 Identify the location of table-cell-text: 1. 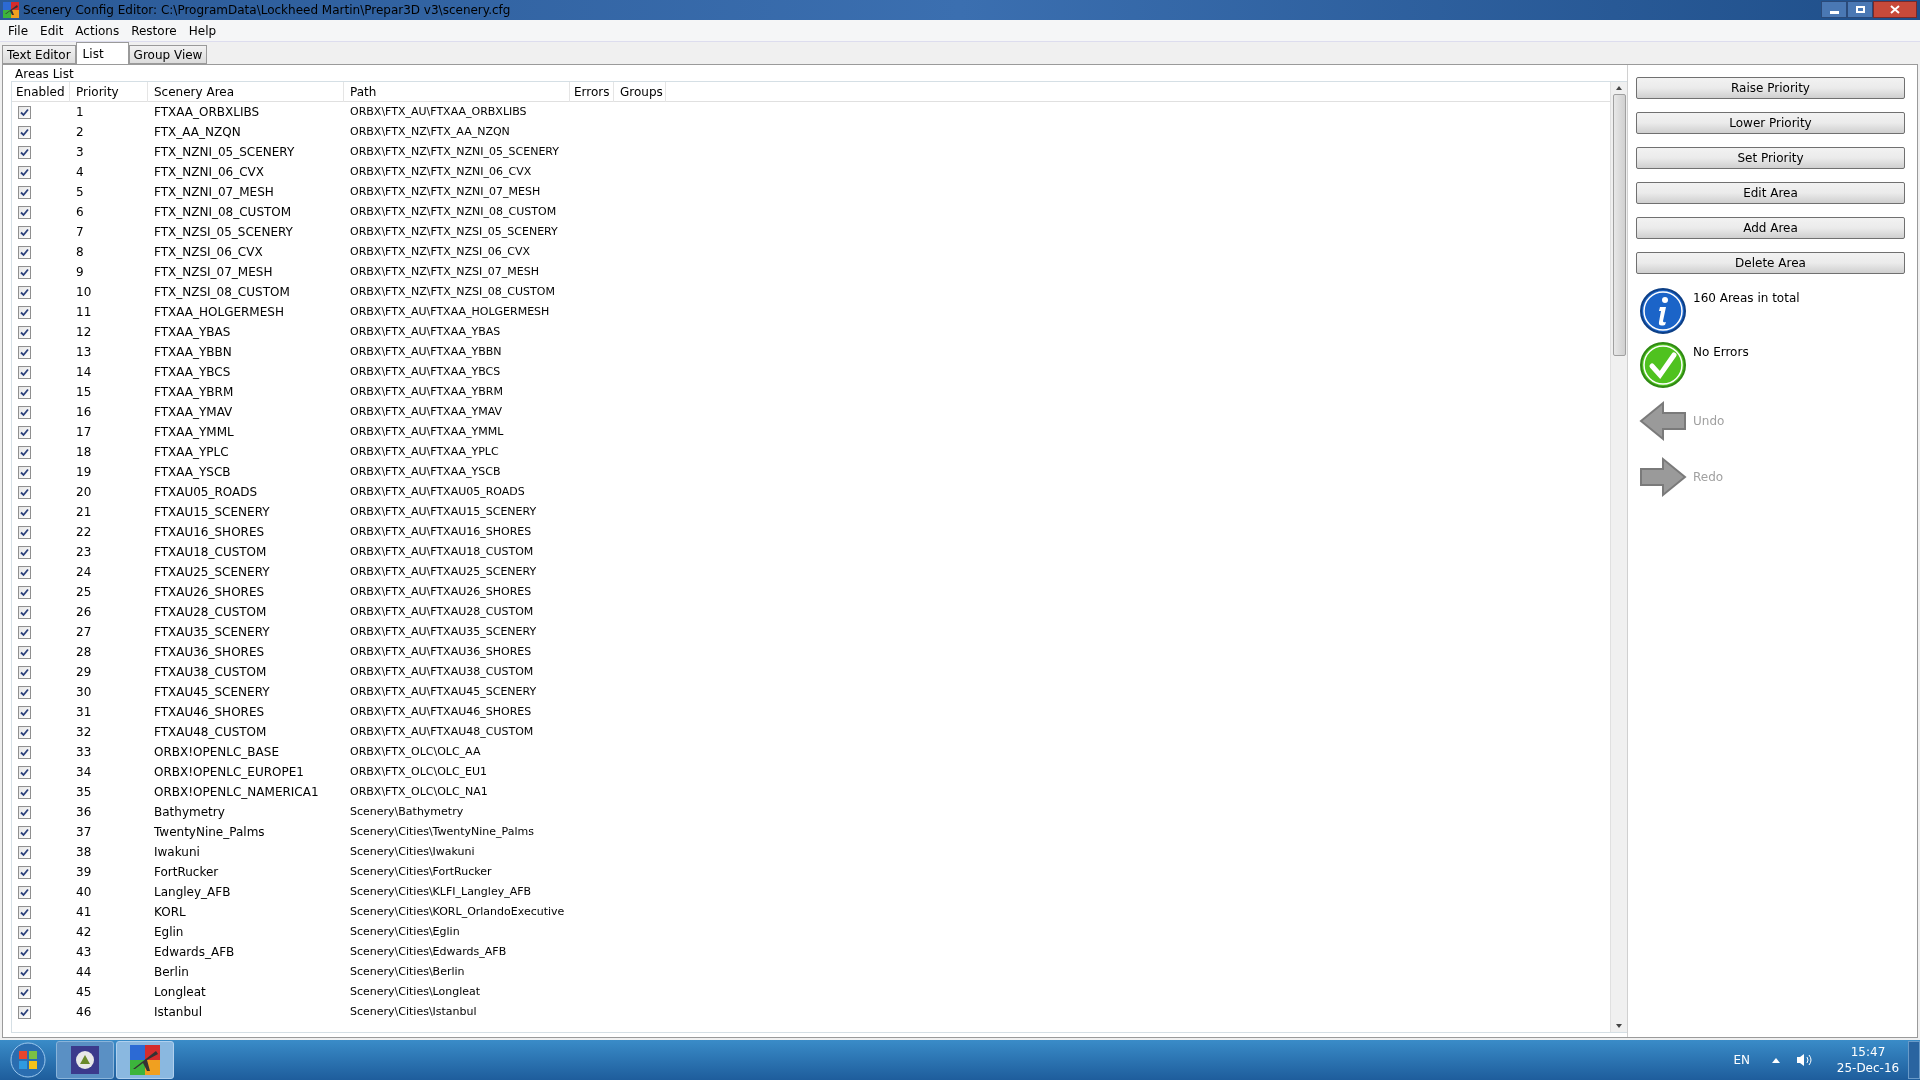
(80, 112).